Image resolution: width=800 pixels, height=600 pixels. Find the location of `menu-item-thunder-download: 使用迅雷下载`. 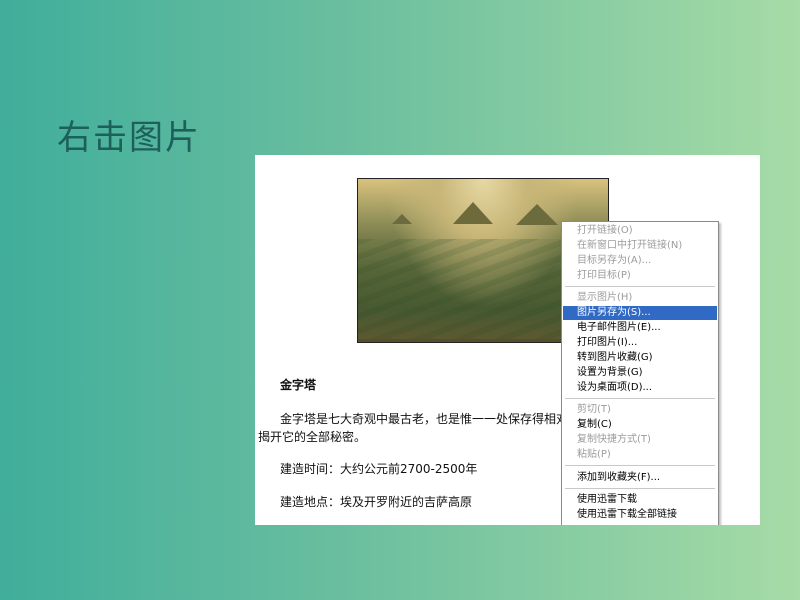

menu-item-thunder-download: 使用迅雷下载 is located at coordinates (640, 500).